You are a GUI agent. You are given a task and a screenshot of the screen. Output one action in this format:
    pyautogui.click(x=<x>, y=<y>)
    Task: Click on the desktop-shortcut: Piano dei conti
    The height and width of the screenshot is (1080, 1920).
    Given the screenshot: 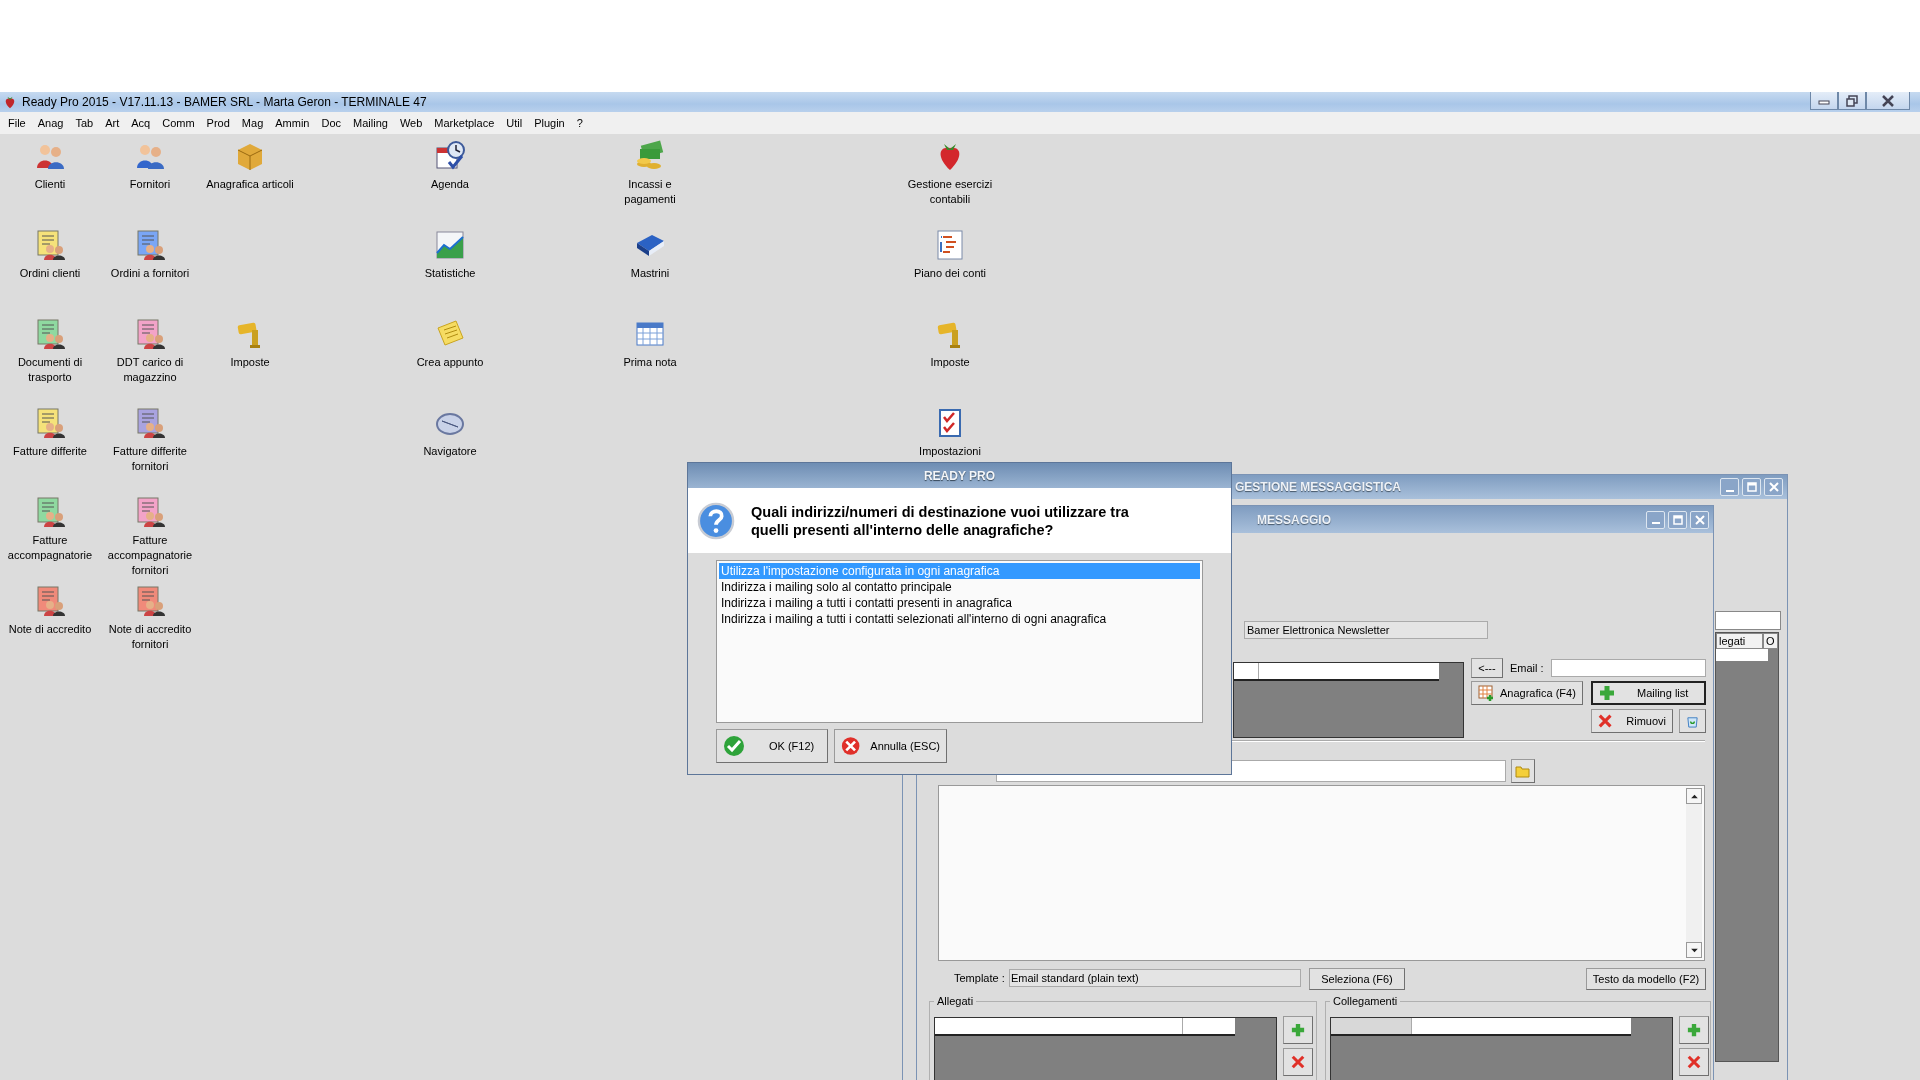 What is the action you would take?
    pyautogui.click(x=950, y=273)
    